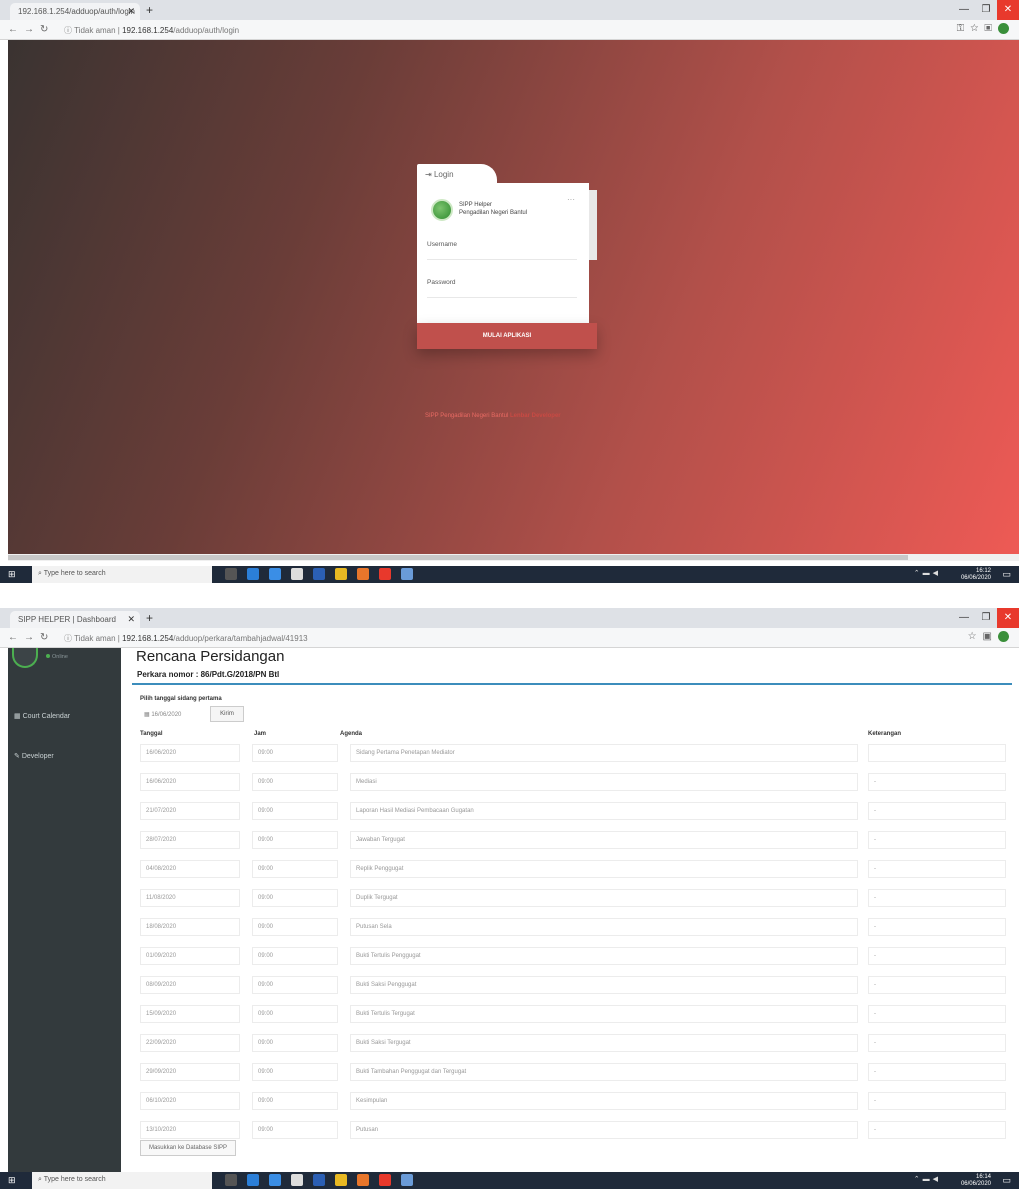 Image resolution: width=1019 pixels, height=1189 pixels. Describe the element at coordinates (253, 1180) in the screenshot. I see `edge-icon` at that location.